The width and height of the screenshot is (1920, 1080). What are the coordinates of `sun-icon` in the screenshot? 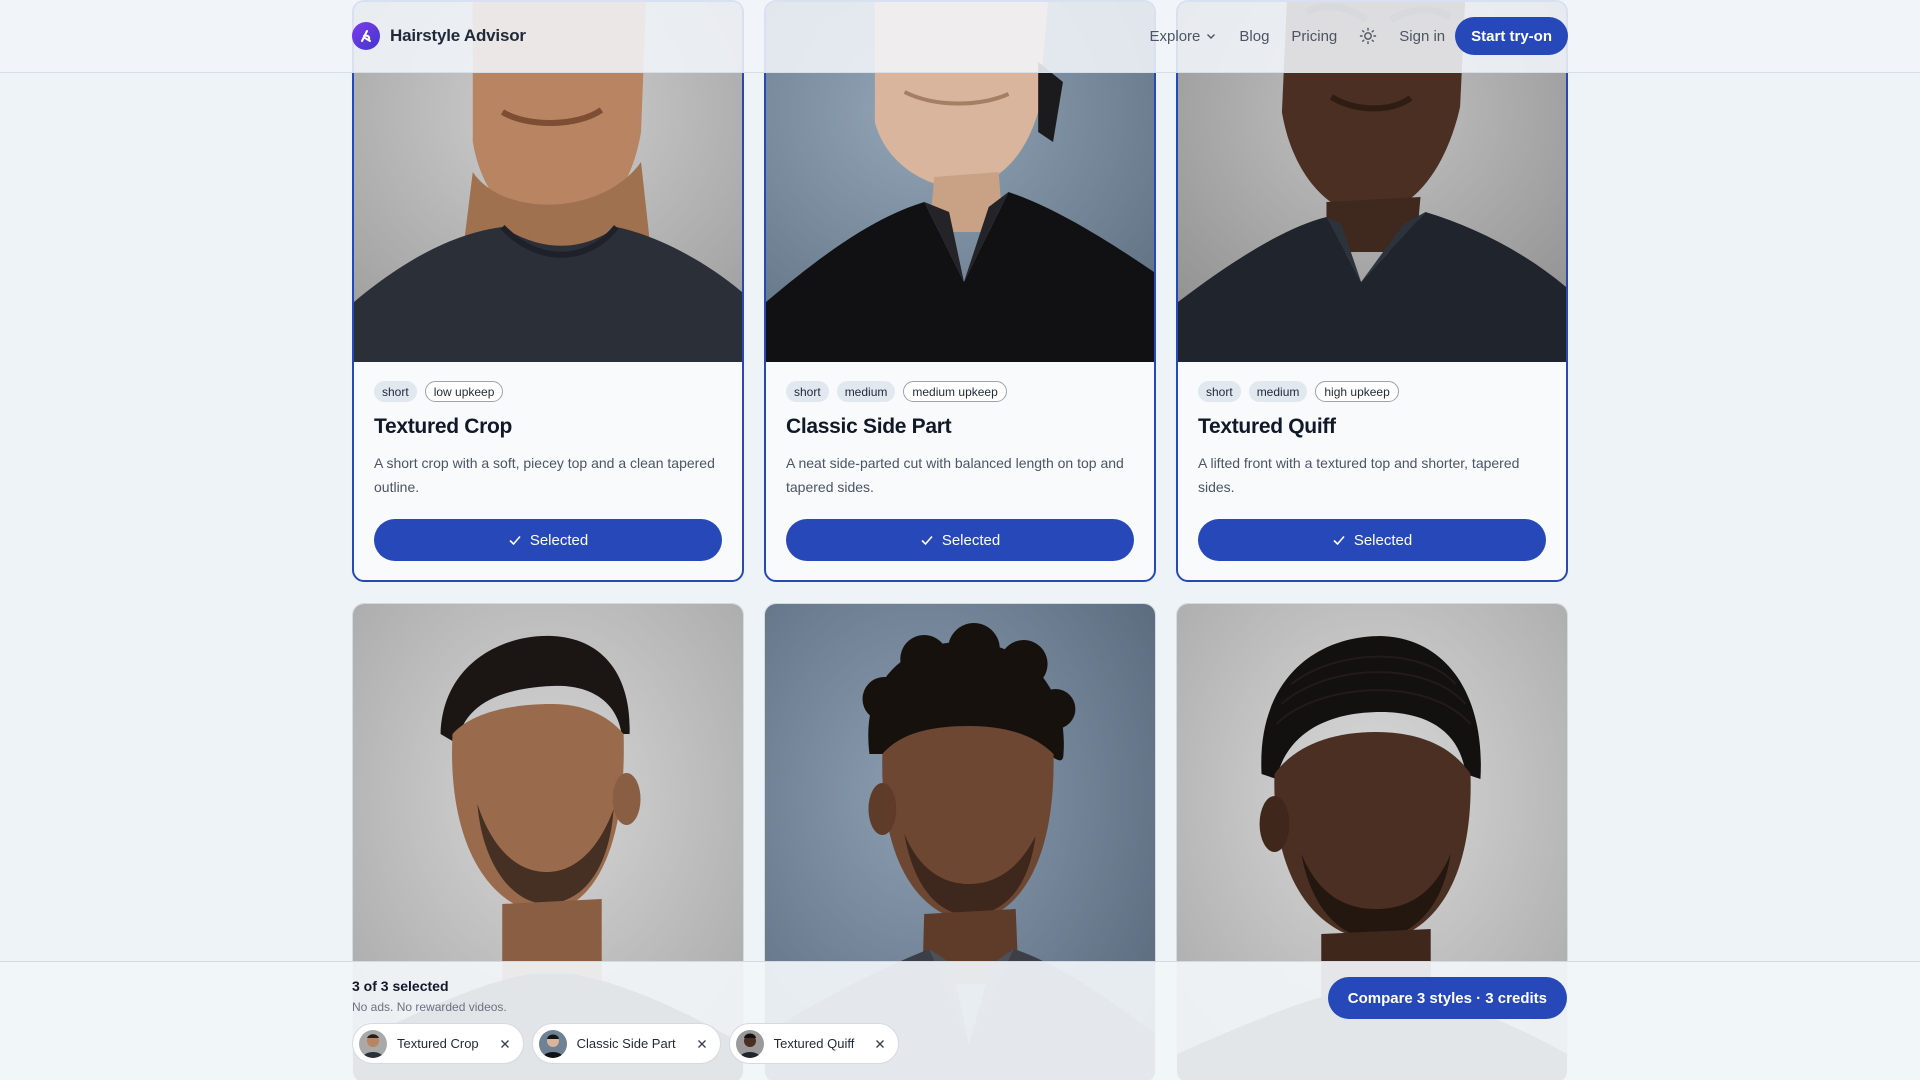 It's located at (1368, 36).